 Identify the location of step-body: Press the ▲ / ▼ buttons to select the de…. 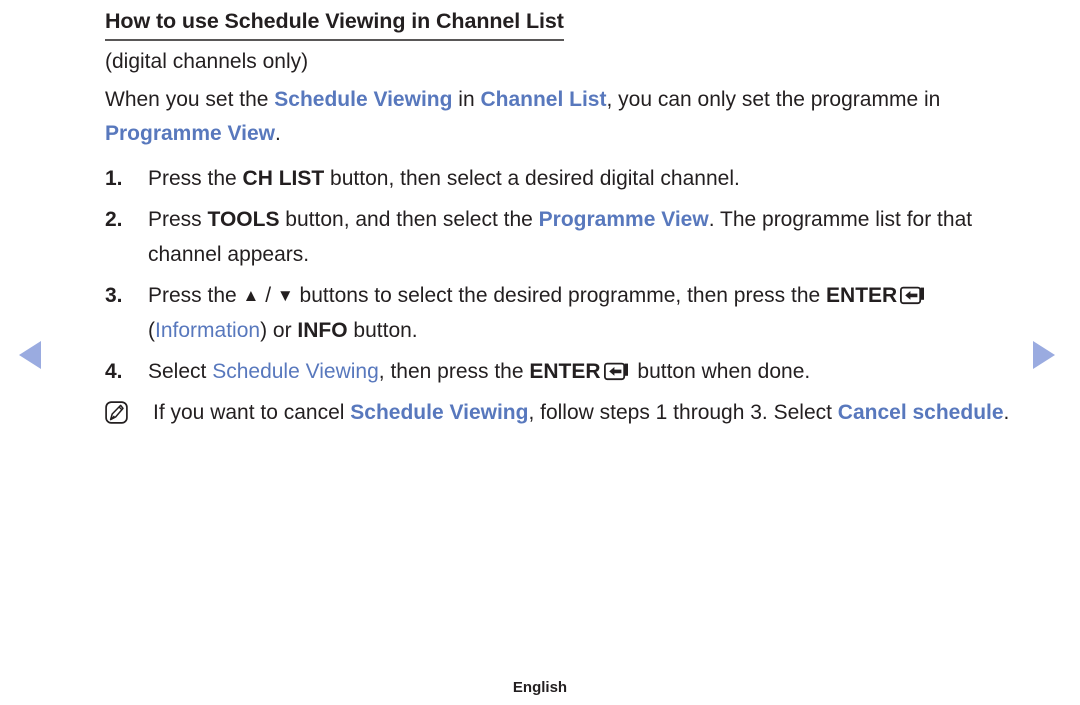
(591, 313).